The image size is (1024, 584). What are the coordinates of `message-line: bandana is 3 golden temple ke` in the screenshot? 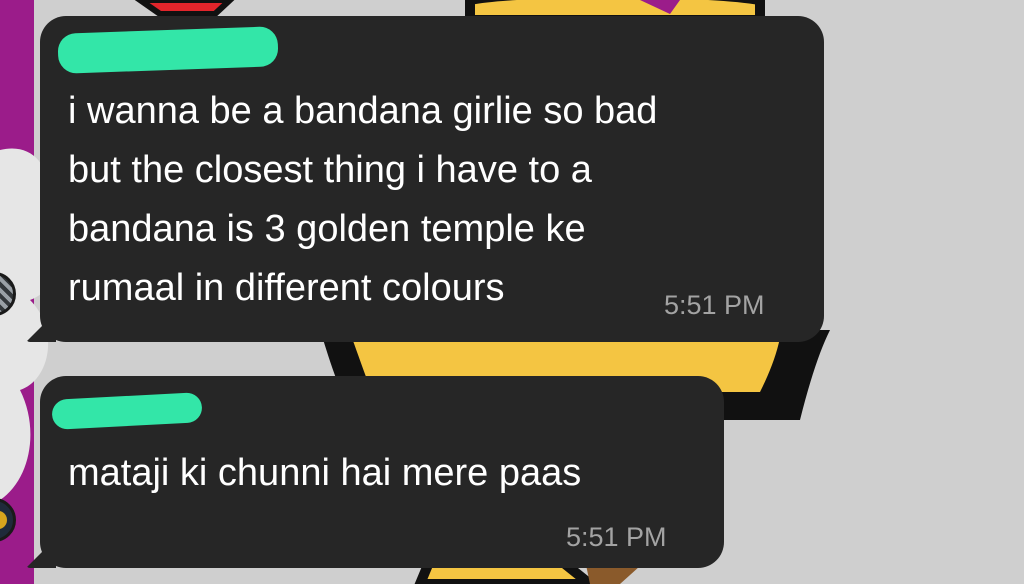 It's located at (327, 229).